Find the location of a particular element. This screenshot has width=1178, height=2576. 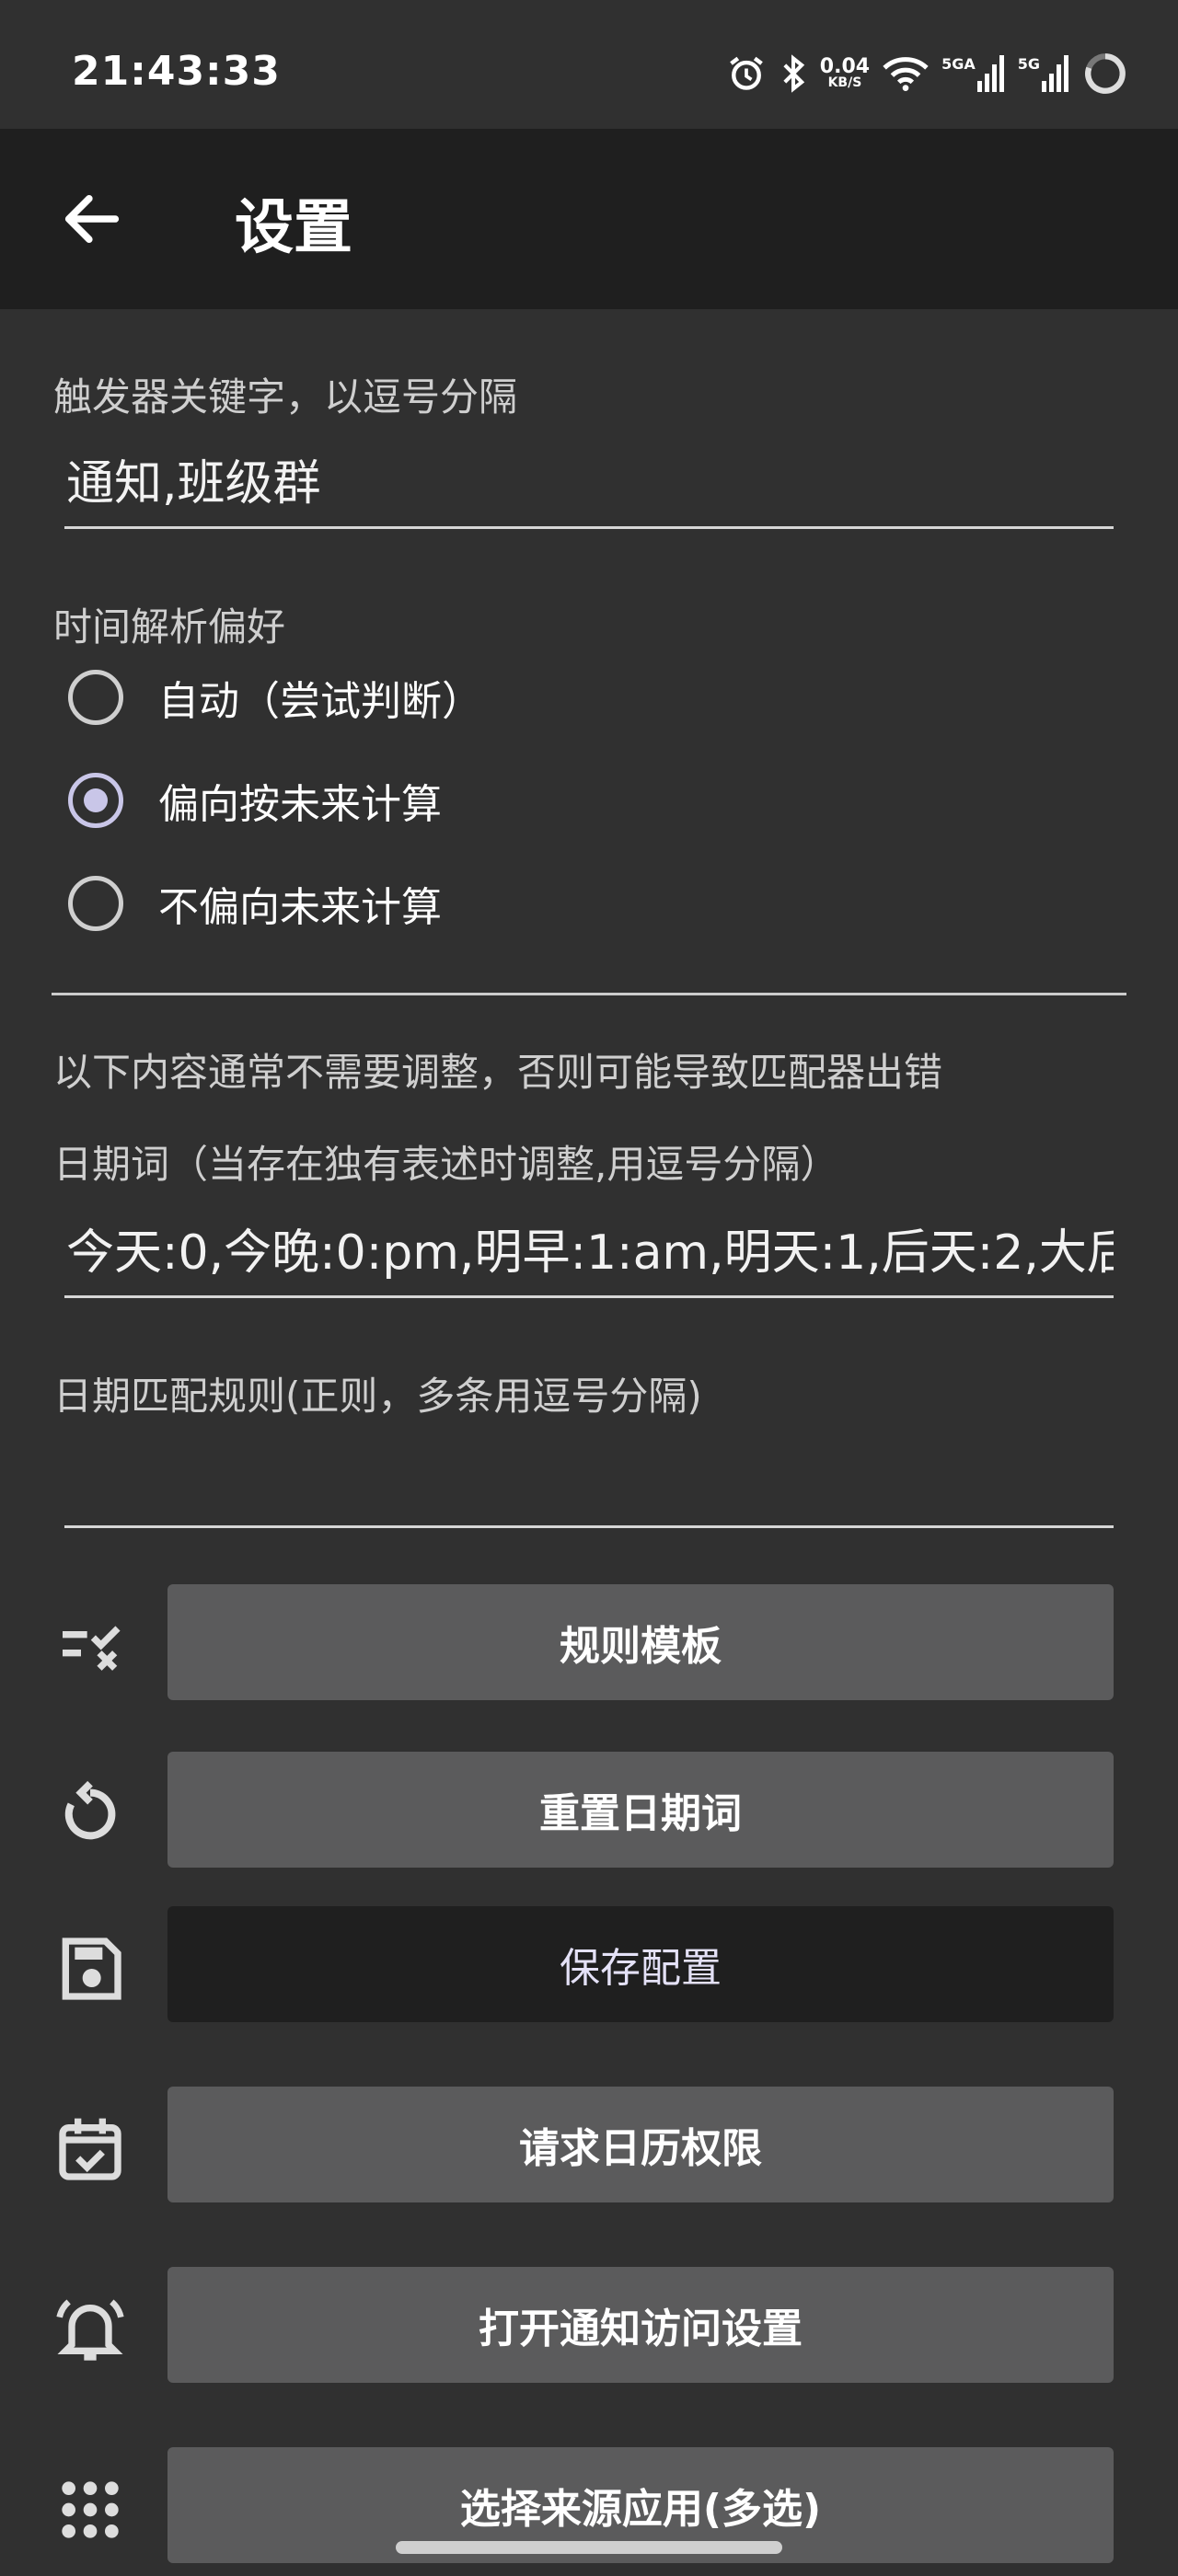

time-pref-label: 时间解析偏好 is located at coordinates (169, 627).